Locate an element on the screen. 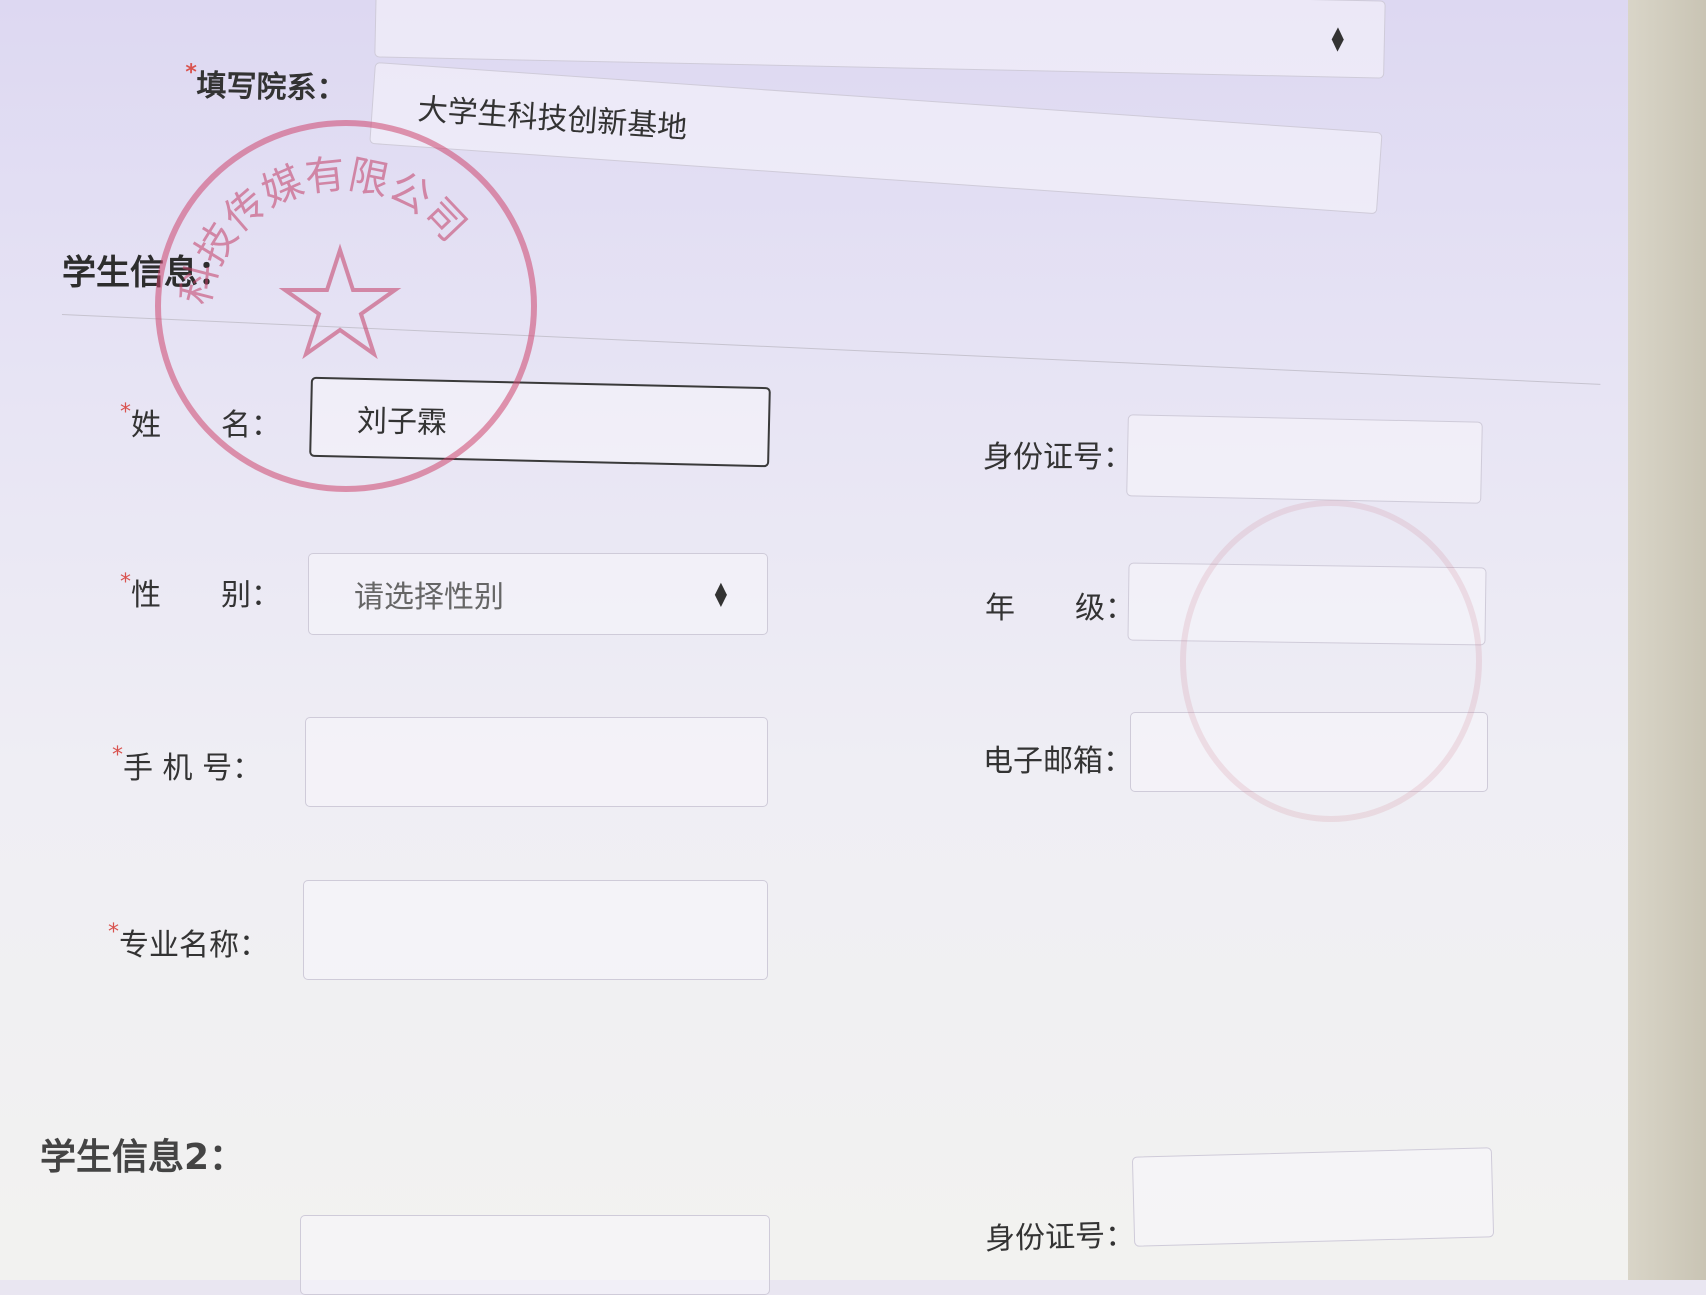  student2-field-left is located at coordinates (535, 1255).